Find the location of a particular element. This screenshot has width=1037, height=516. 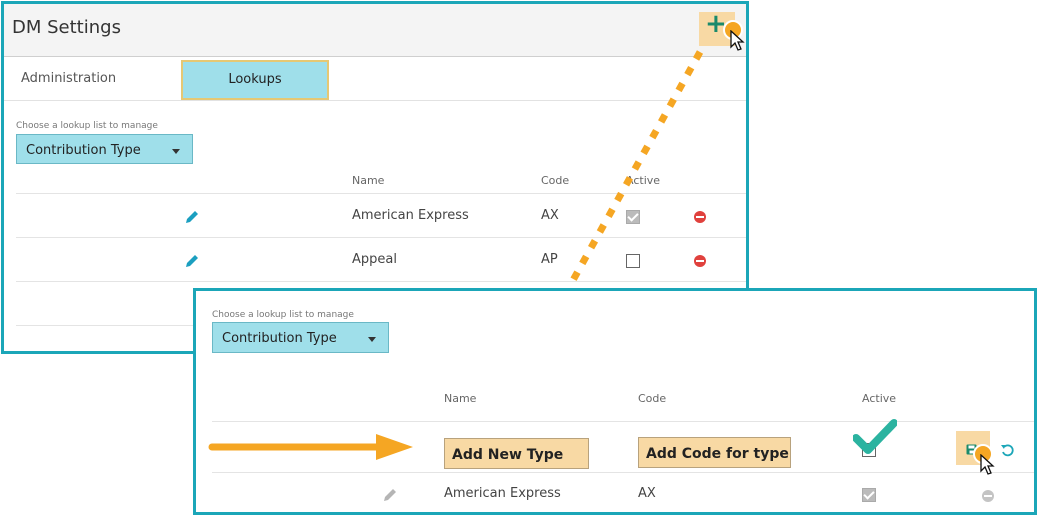

undo-icon is located at coordinates (1007, 450).